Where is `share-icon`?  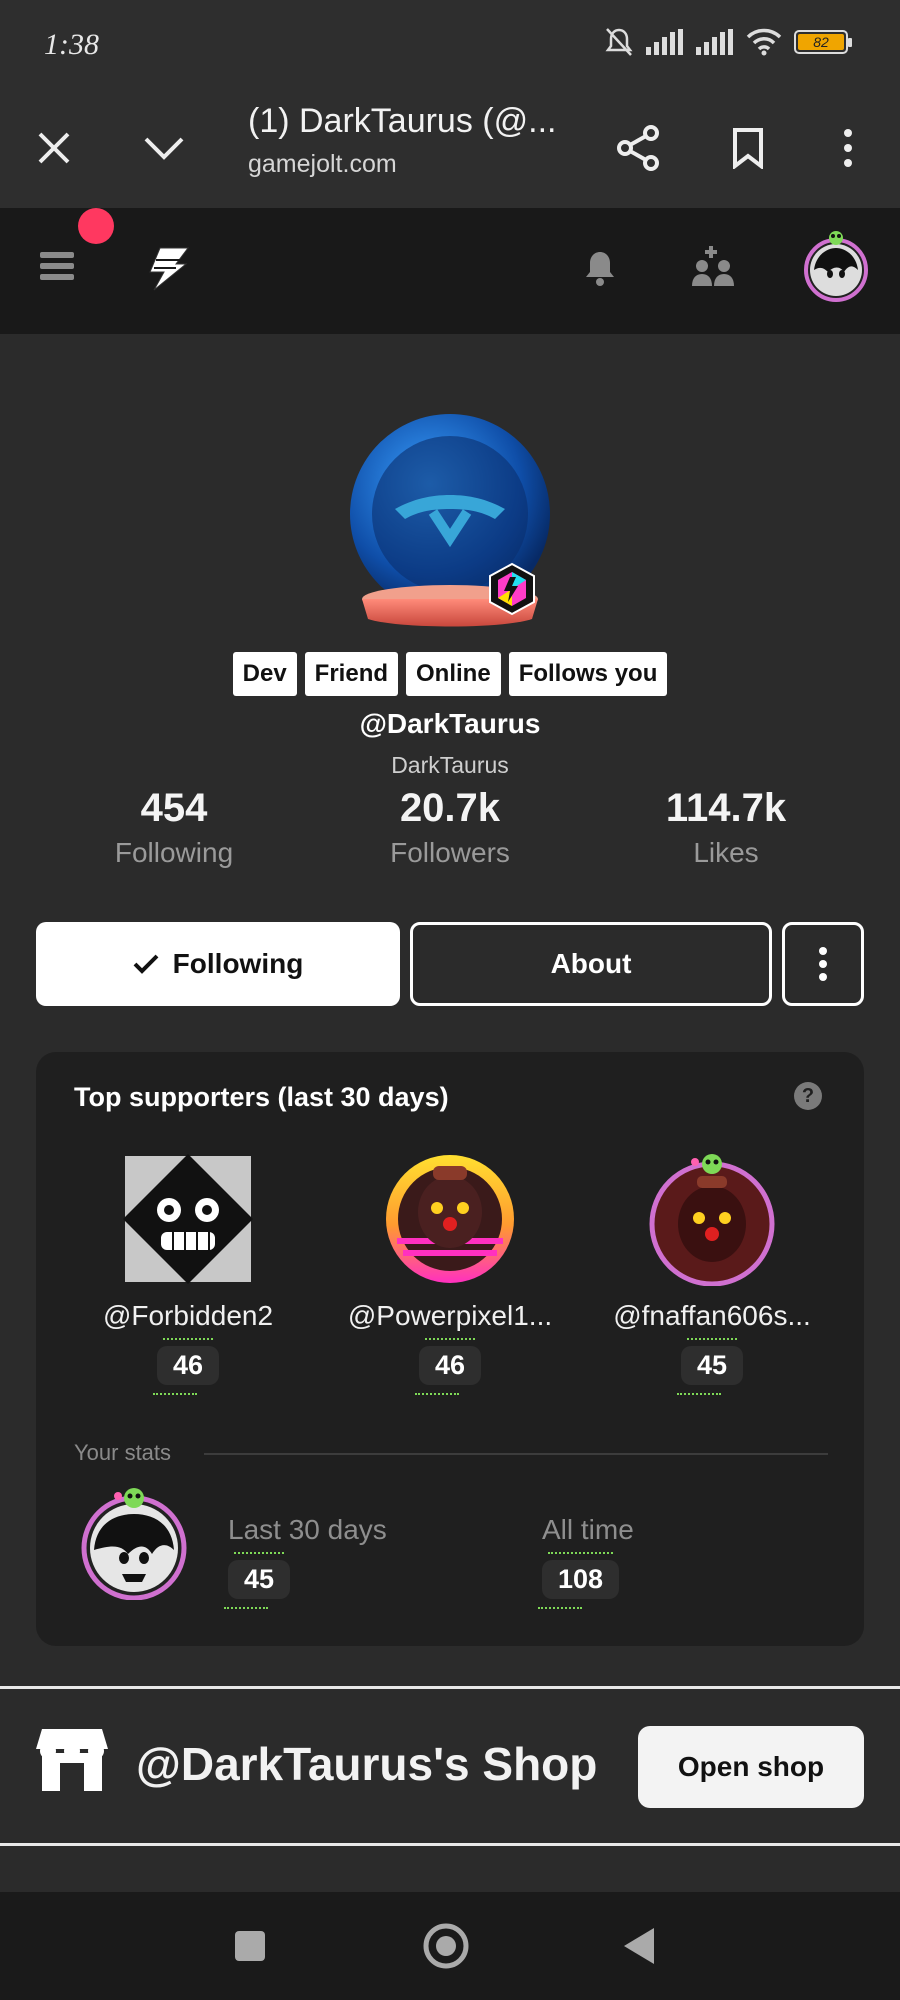 share-icon is located at coordinates (638, 148).